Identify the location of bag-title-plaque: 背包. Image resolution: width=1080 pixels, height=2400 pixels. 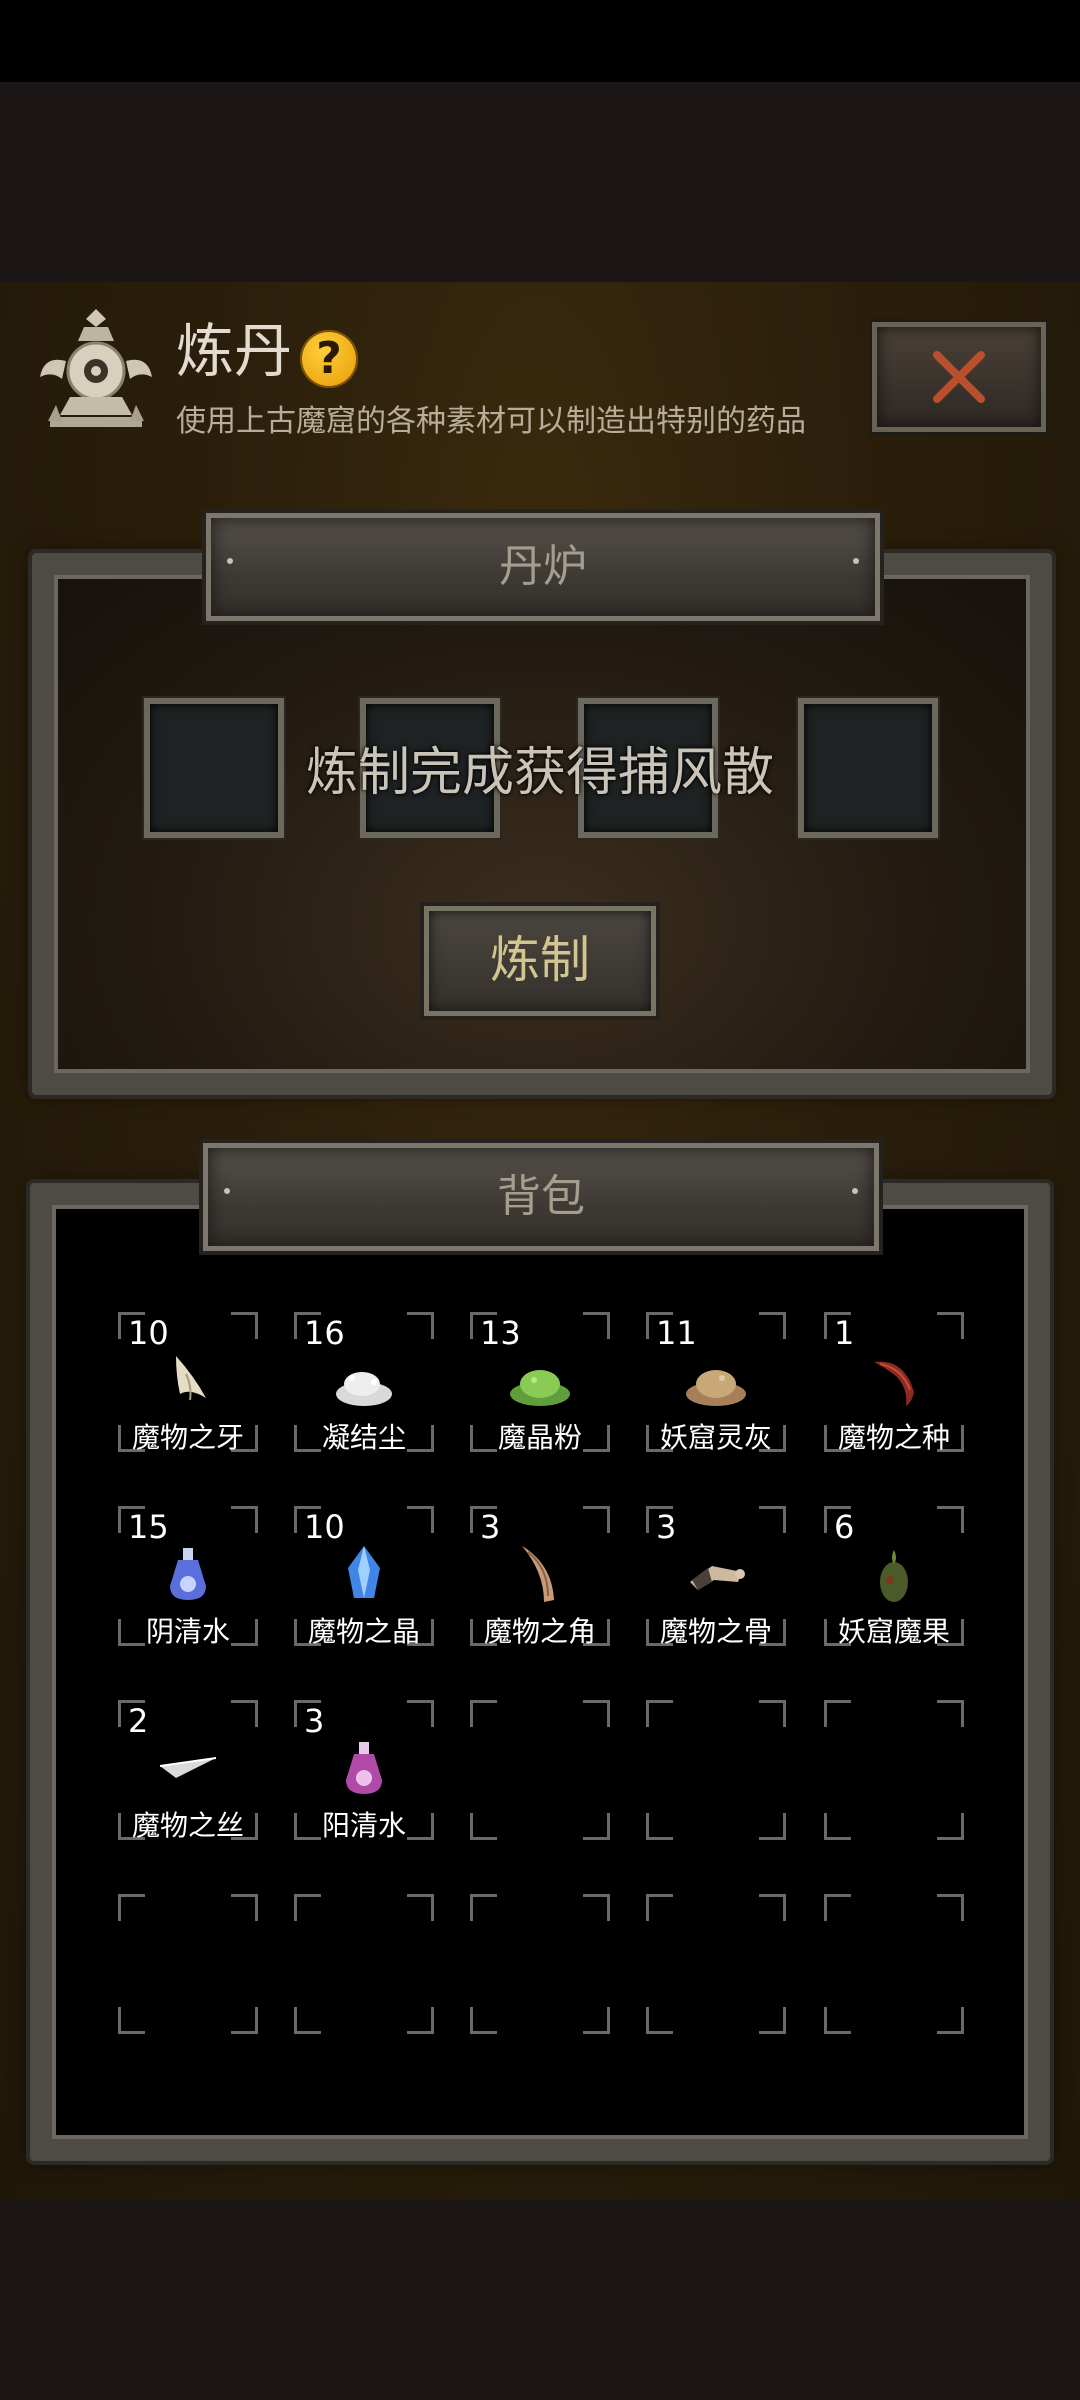
(541, 1197).